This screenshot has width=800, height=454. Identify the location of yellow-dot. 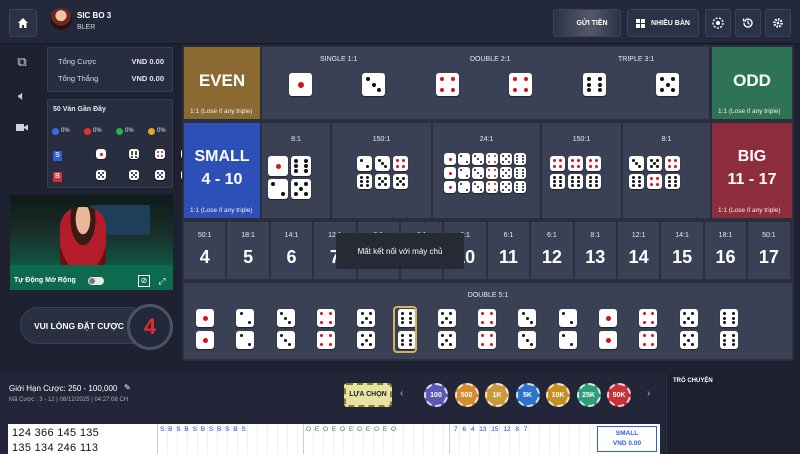
(151, 131).